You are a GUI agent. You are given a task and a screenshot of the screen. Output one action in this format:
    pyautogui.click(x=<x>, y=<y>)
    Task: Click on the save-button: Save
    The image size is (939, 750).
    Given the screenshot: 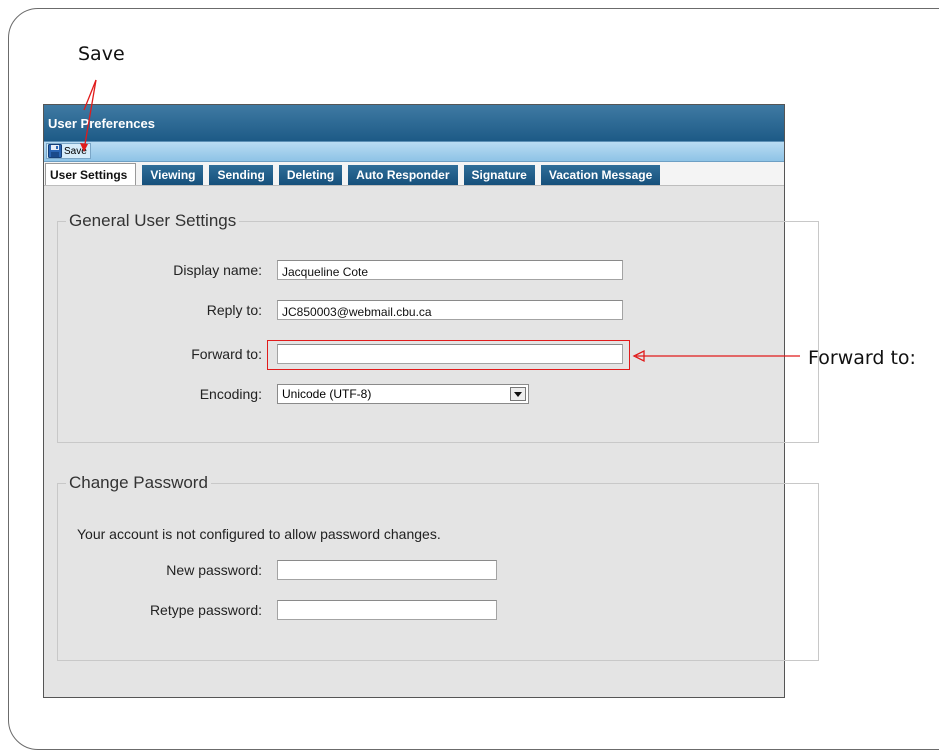 What is the action you would take?
    pyautogui.click(x=68, y=151)
    